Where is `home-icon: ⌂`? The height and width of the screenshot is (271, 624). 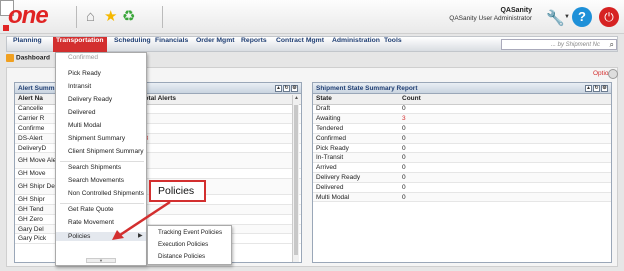
home-icon: ⌂ is located at coordinates (90, 17).